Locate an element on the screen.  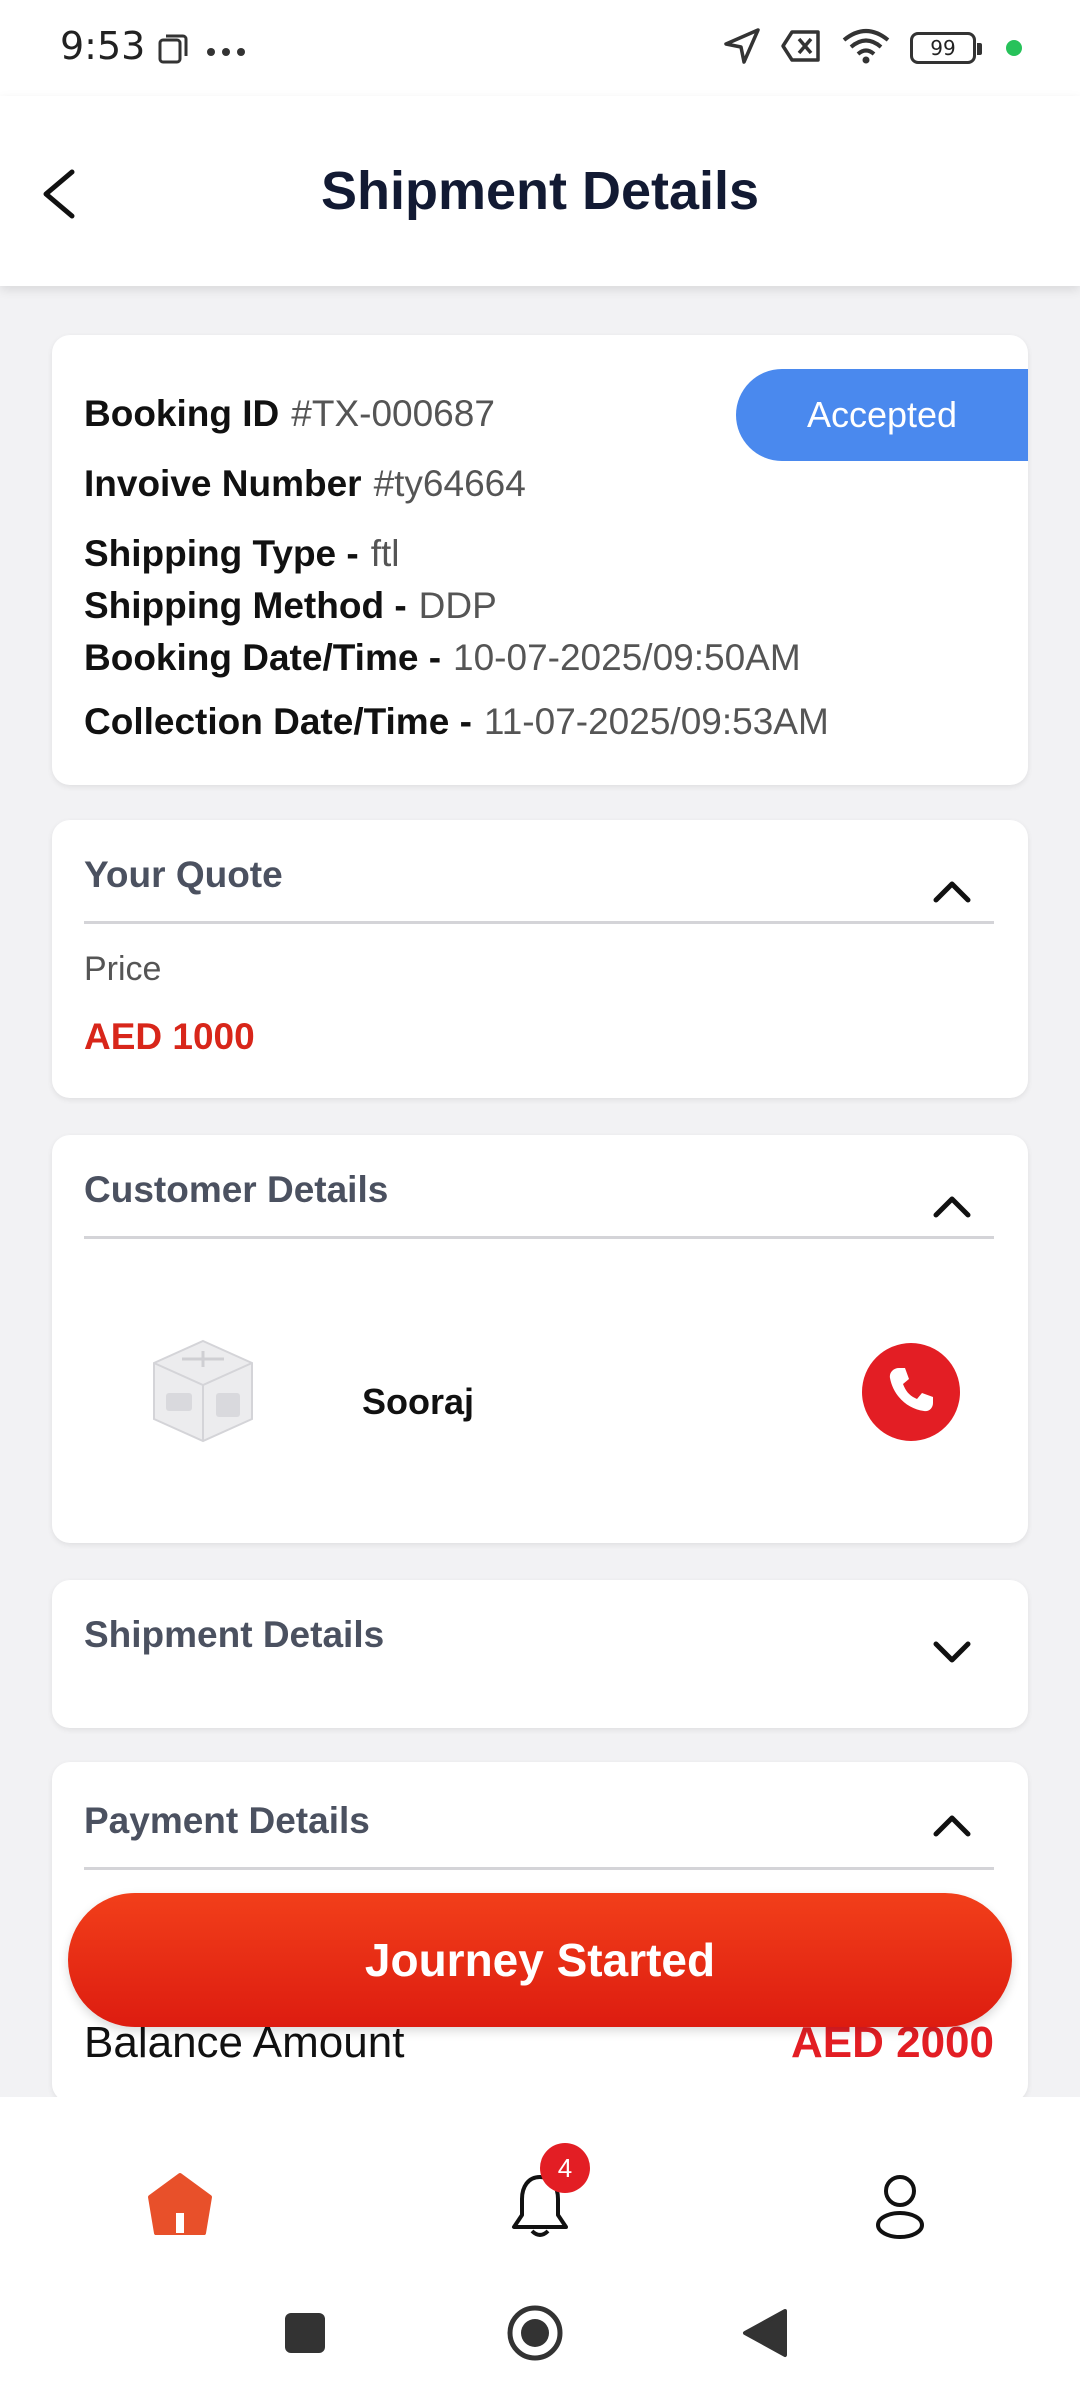
collection-date-value: 11-07-2025/09:53AM is located at coordinates (656, 721).